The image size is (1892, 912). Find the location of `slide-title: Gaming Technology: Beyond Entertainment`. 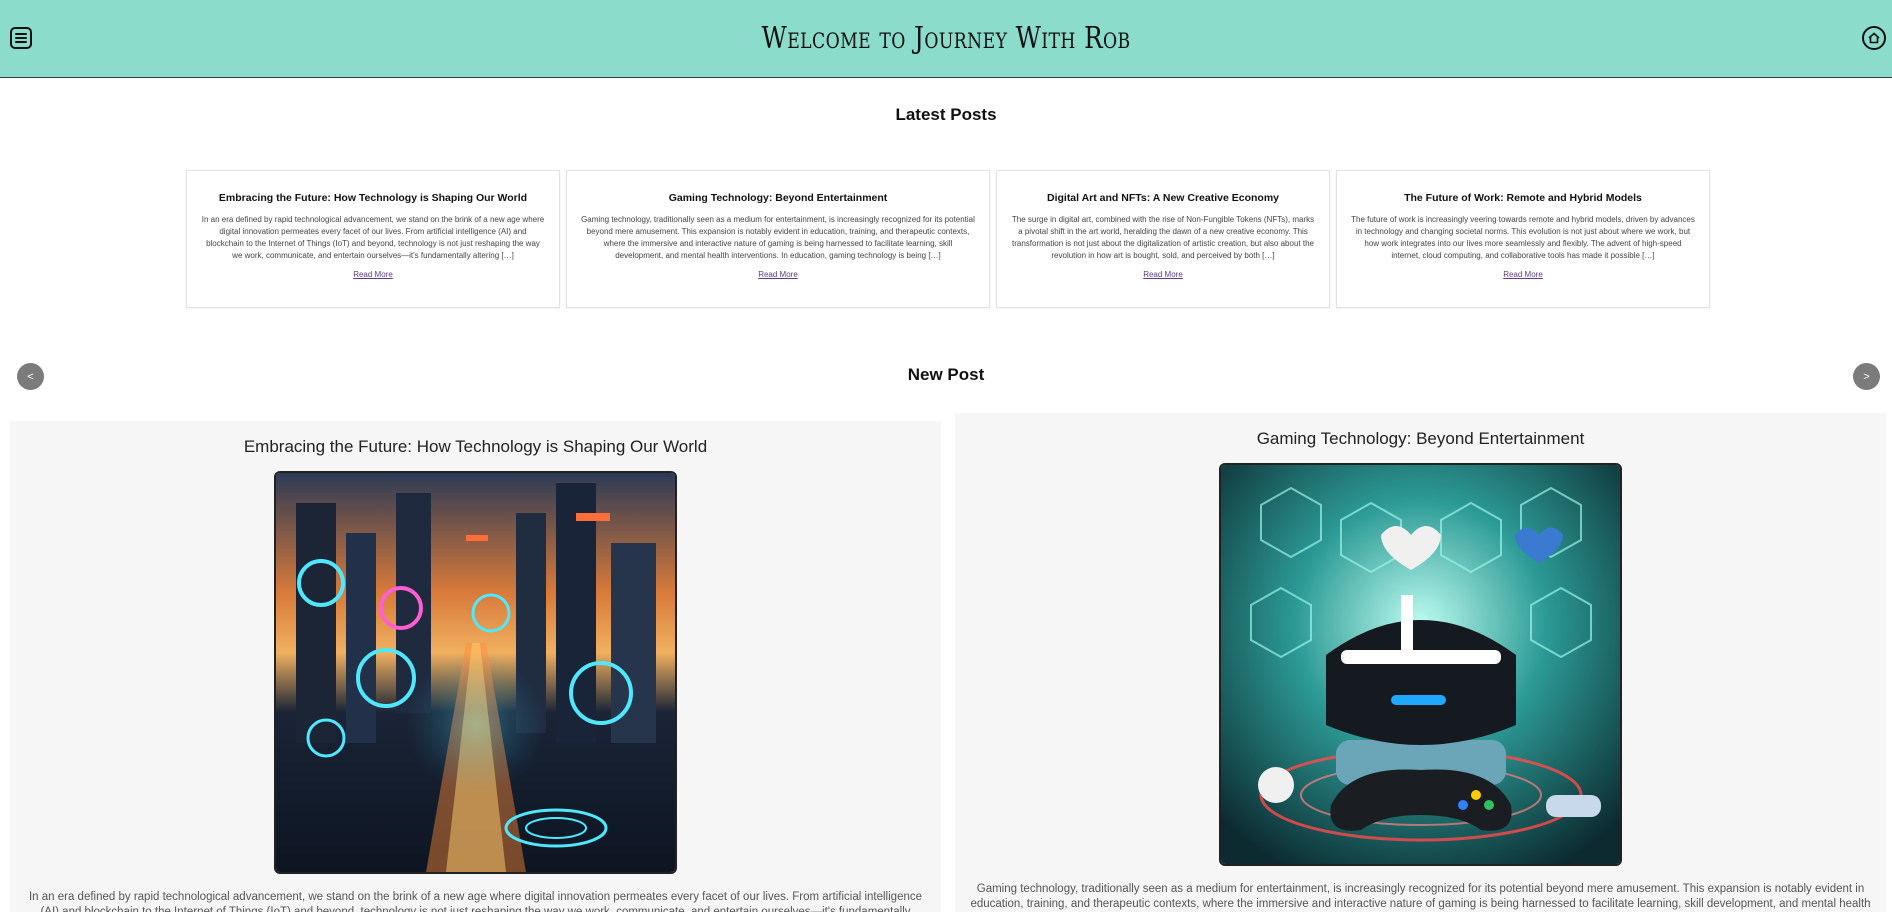

slide-title: Gaming Technology: Beyond Entertainment is located at coordinates (1420, 438).